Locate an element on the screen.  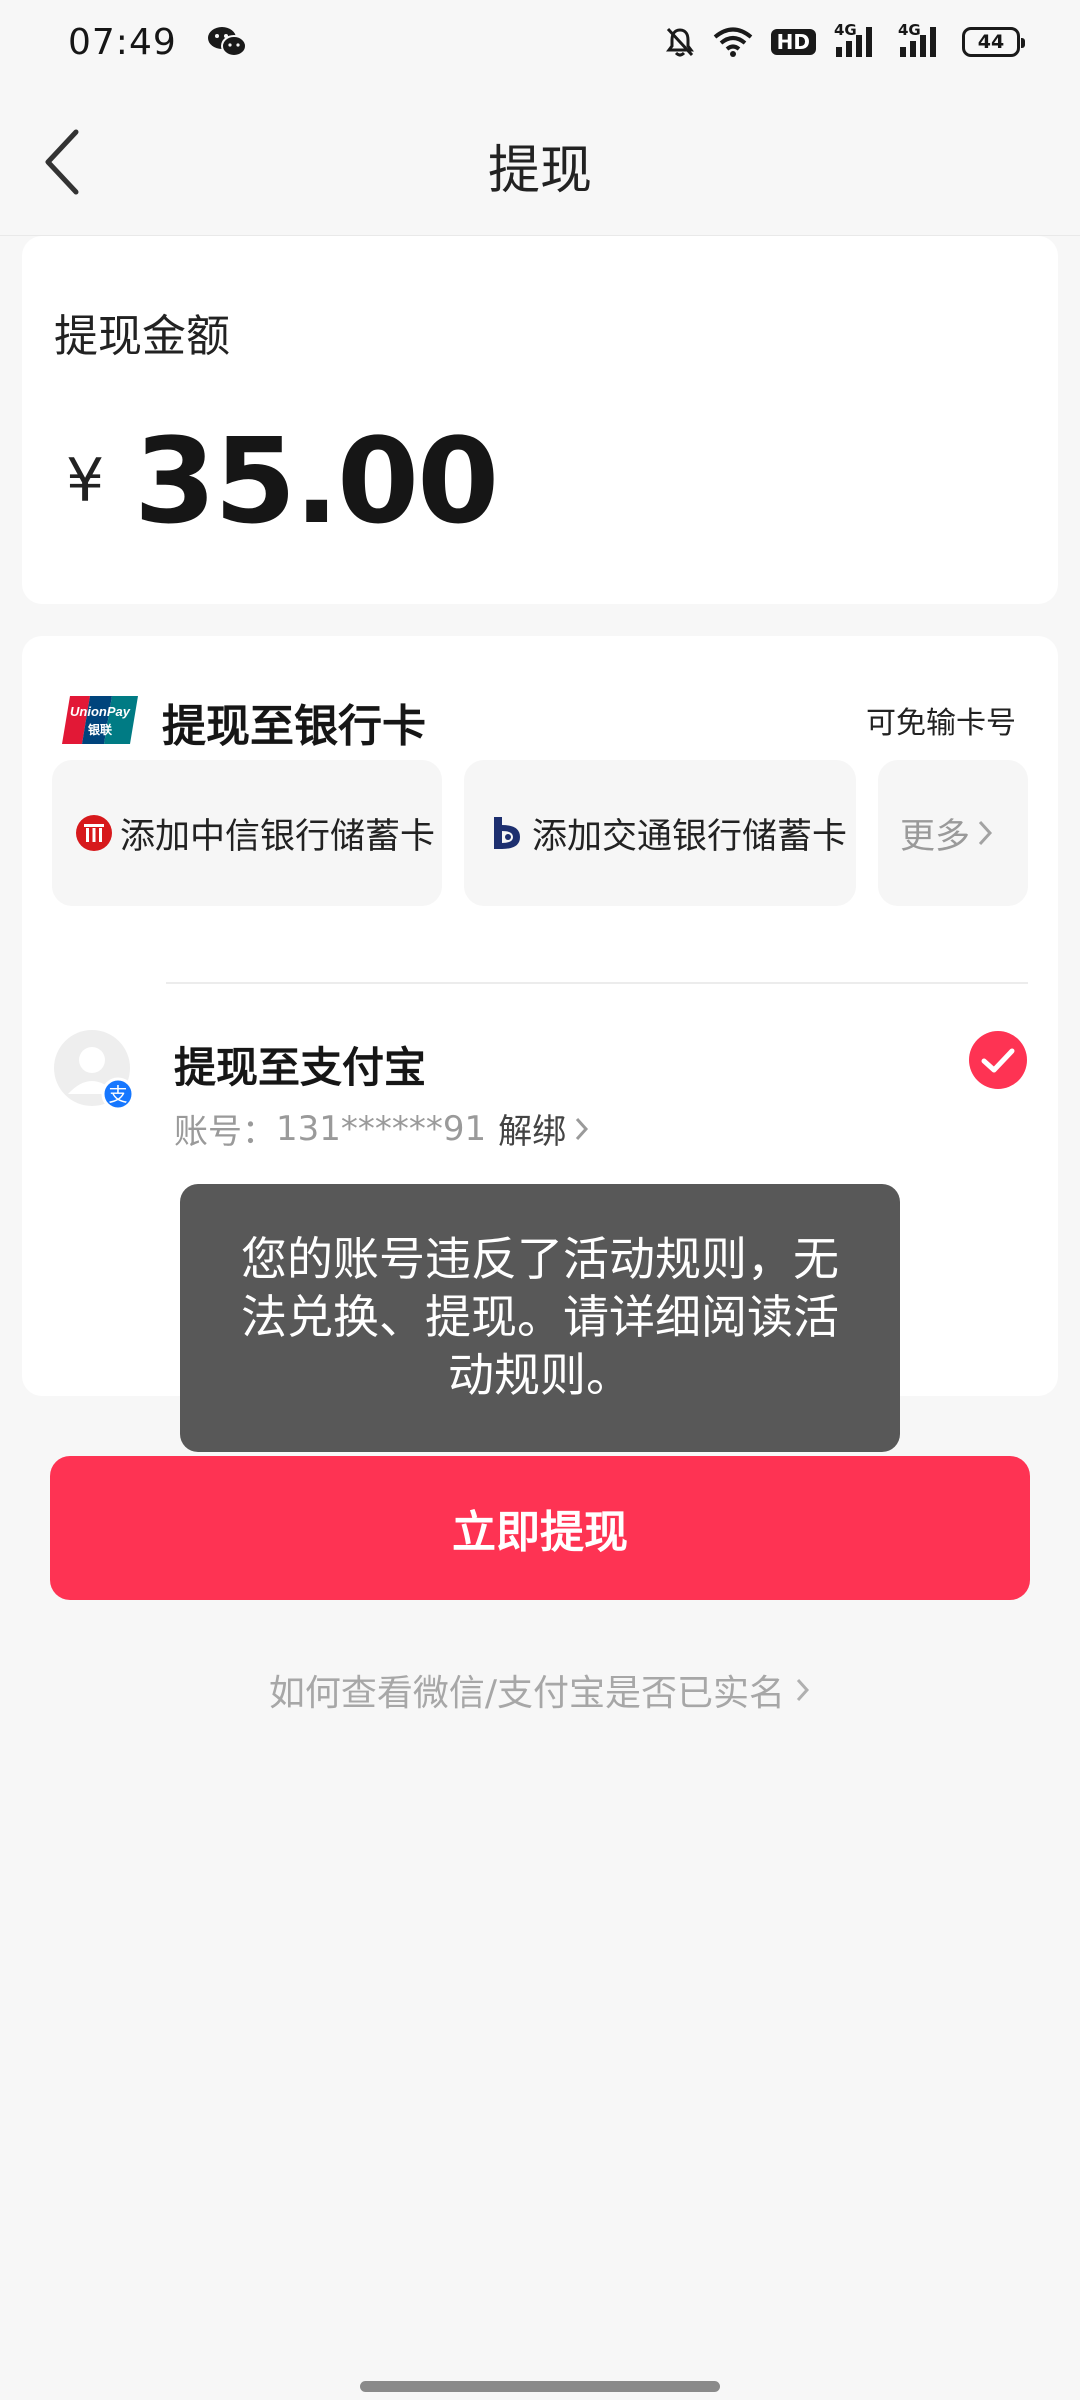
nav-header: 提现 is located at coordinates (540, 160).